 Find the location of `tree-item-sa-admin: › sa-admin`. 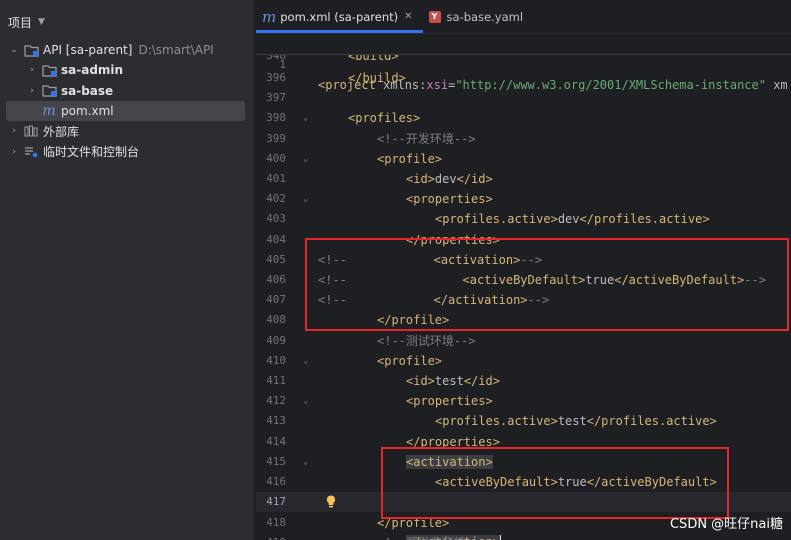

tree-item-sa-admin: › sa-admin is located at coordinates (127, 70).